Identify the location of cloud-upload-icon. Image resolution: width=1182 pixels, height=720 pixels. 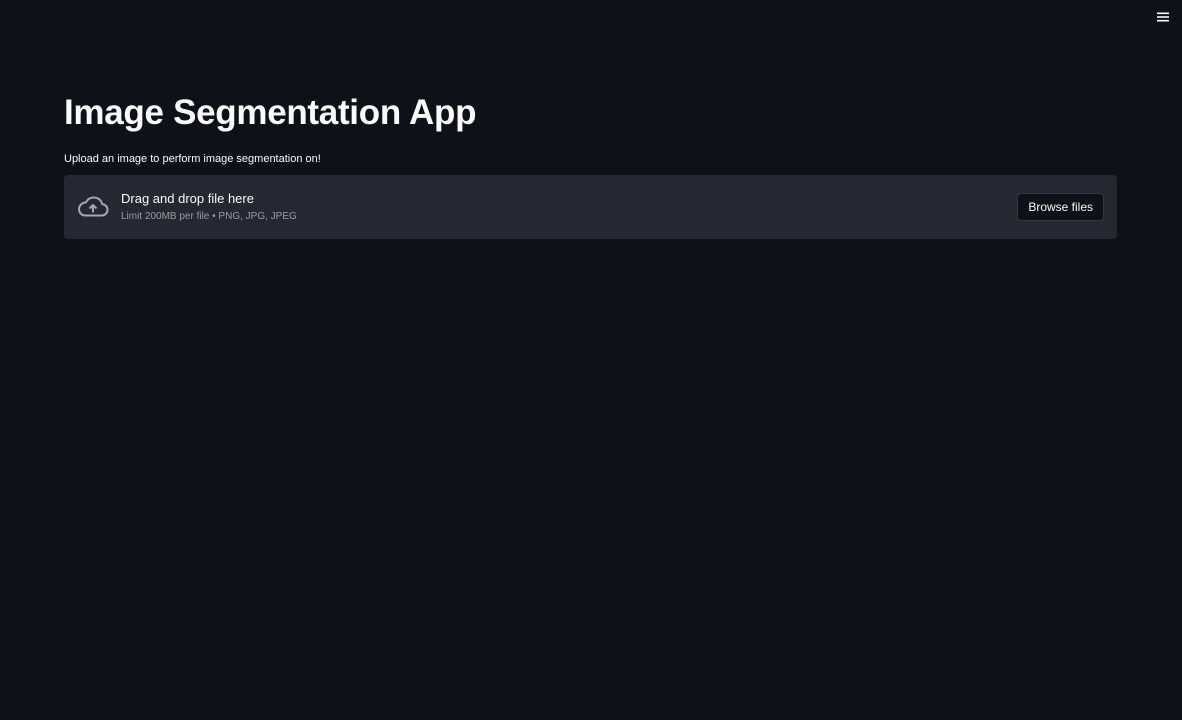
(93, 207).